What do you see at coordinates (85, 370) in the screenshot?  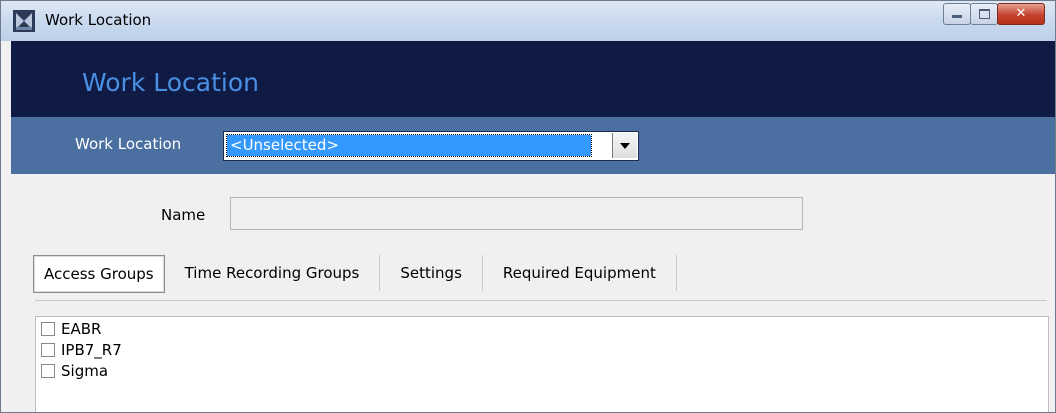 I see `list-item-label: Sigma` at bounding box center [85, 370].